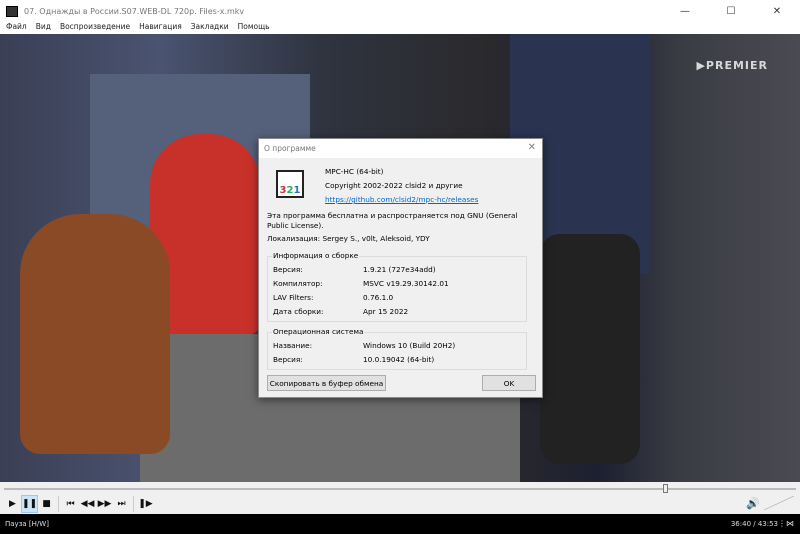 This screenshot has width=800, height=534. I want to click on fast-forward-button: ▶▶, so click(104, 504).